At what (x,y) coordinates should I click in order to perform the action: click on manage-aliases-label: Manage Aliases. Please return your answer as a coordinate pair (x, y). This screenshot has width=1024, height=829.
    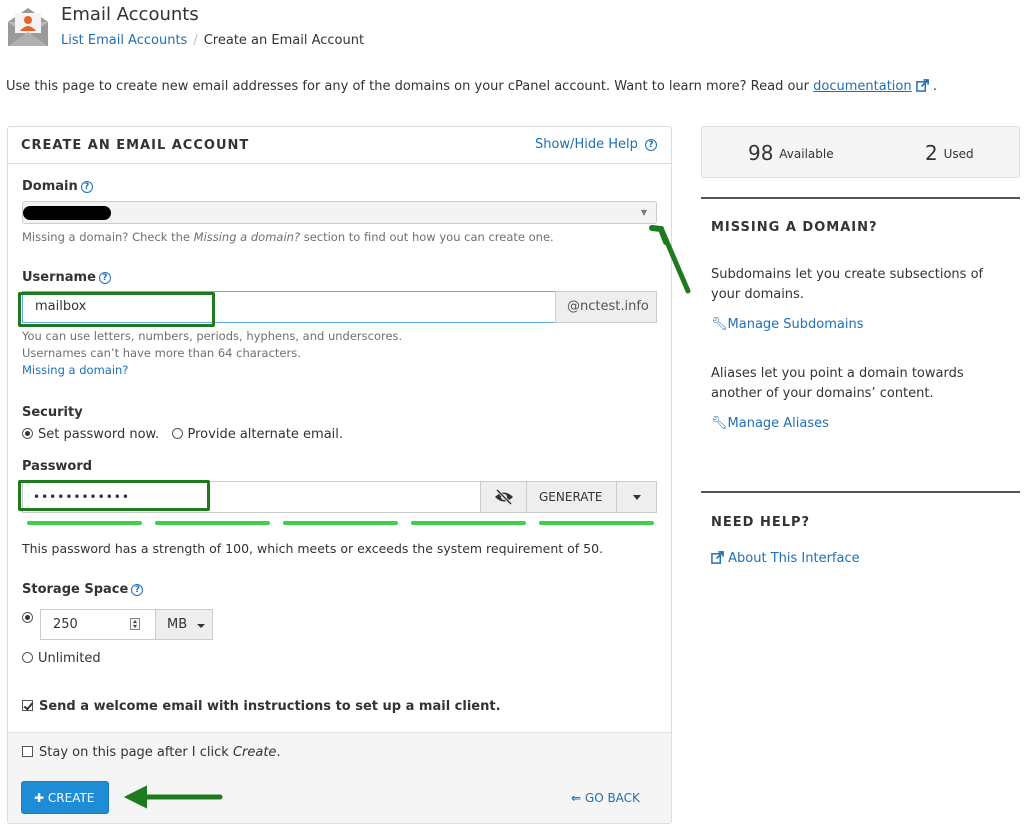
    Looking at the image, I should click on (778, 423).